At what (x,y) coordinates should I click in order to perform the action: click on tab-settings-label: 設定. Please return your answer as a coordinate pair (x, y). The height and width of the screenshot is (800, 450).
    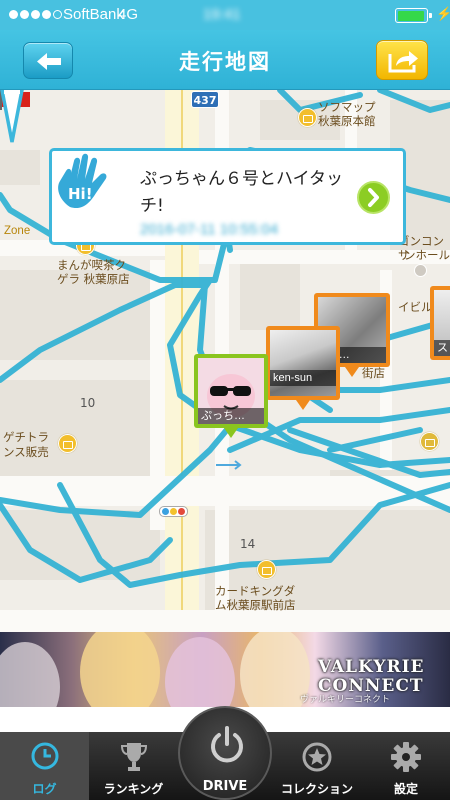
    Looking at the image, I should click on (405, 789).